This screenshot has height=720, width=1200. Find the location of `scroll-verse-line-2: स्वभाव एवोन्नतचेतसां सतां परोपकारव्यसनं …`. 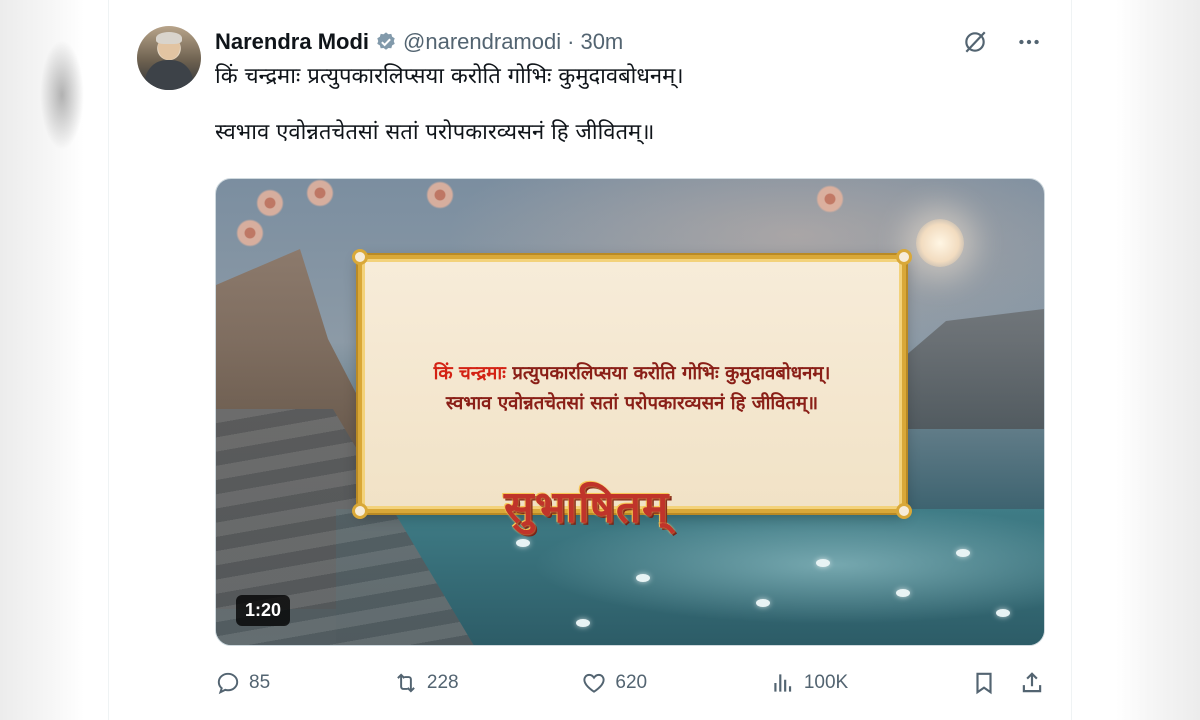

scroll-verse-line-2: स्वभाव एवोन्नतचेतसां सतां परोपकारव्यसनं … is located at coordinates (632, 403).